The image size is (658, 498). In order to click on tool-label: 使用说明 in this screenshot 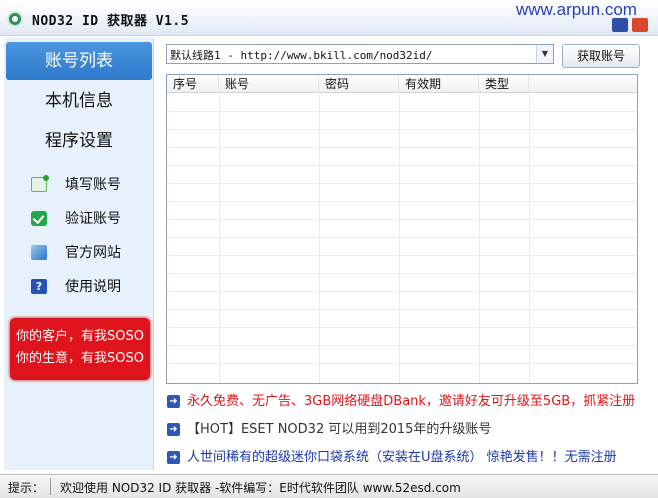, I will do `click(93, 287)`.